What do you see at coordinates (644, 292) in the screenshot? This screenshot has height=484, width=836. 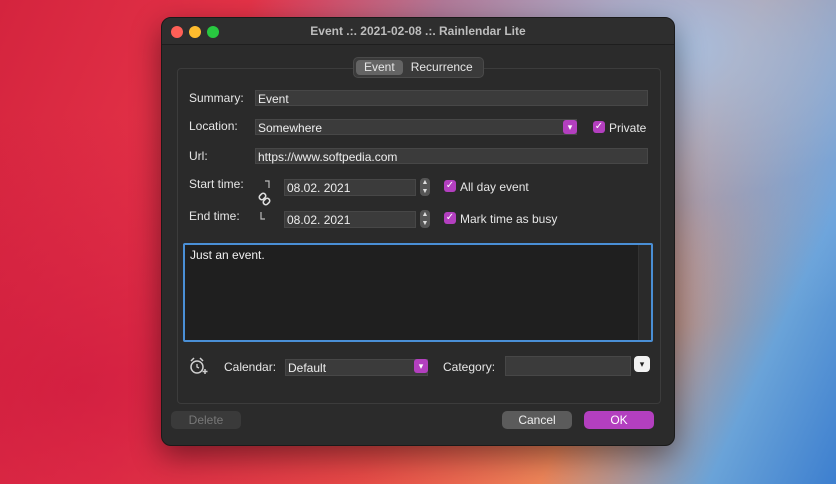 I see `notes-scrollbar` at bounding box center [644, 292].